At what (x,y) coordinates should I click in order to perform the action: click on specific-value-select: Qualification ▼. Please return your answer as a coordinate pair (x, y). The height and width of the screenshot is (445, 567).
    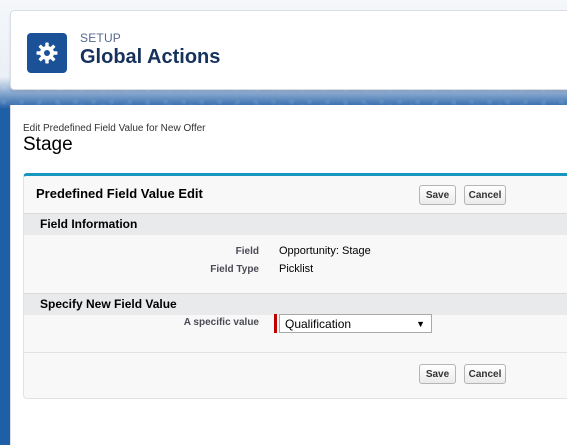
    Looking at the image, I should click on (355, 323).